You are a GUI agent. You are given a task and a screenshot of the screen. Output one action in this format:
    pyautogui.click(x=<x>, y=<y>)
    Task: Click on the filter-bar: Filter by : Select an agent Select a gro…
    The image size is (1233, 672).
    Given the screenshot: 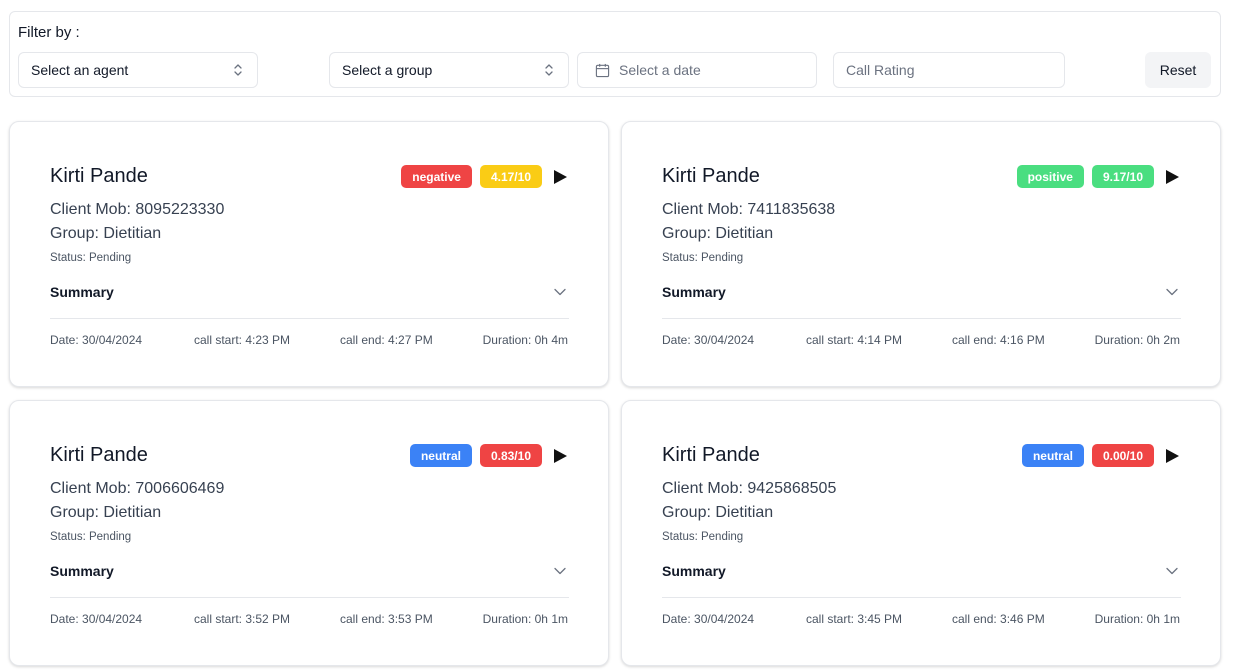 What is the action you would take?
    pyautogui.click(x=615, y=54)
    